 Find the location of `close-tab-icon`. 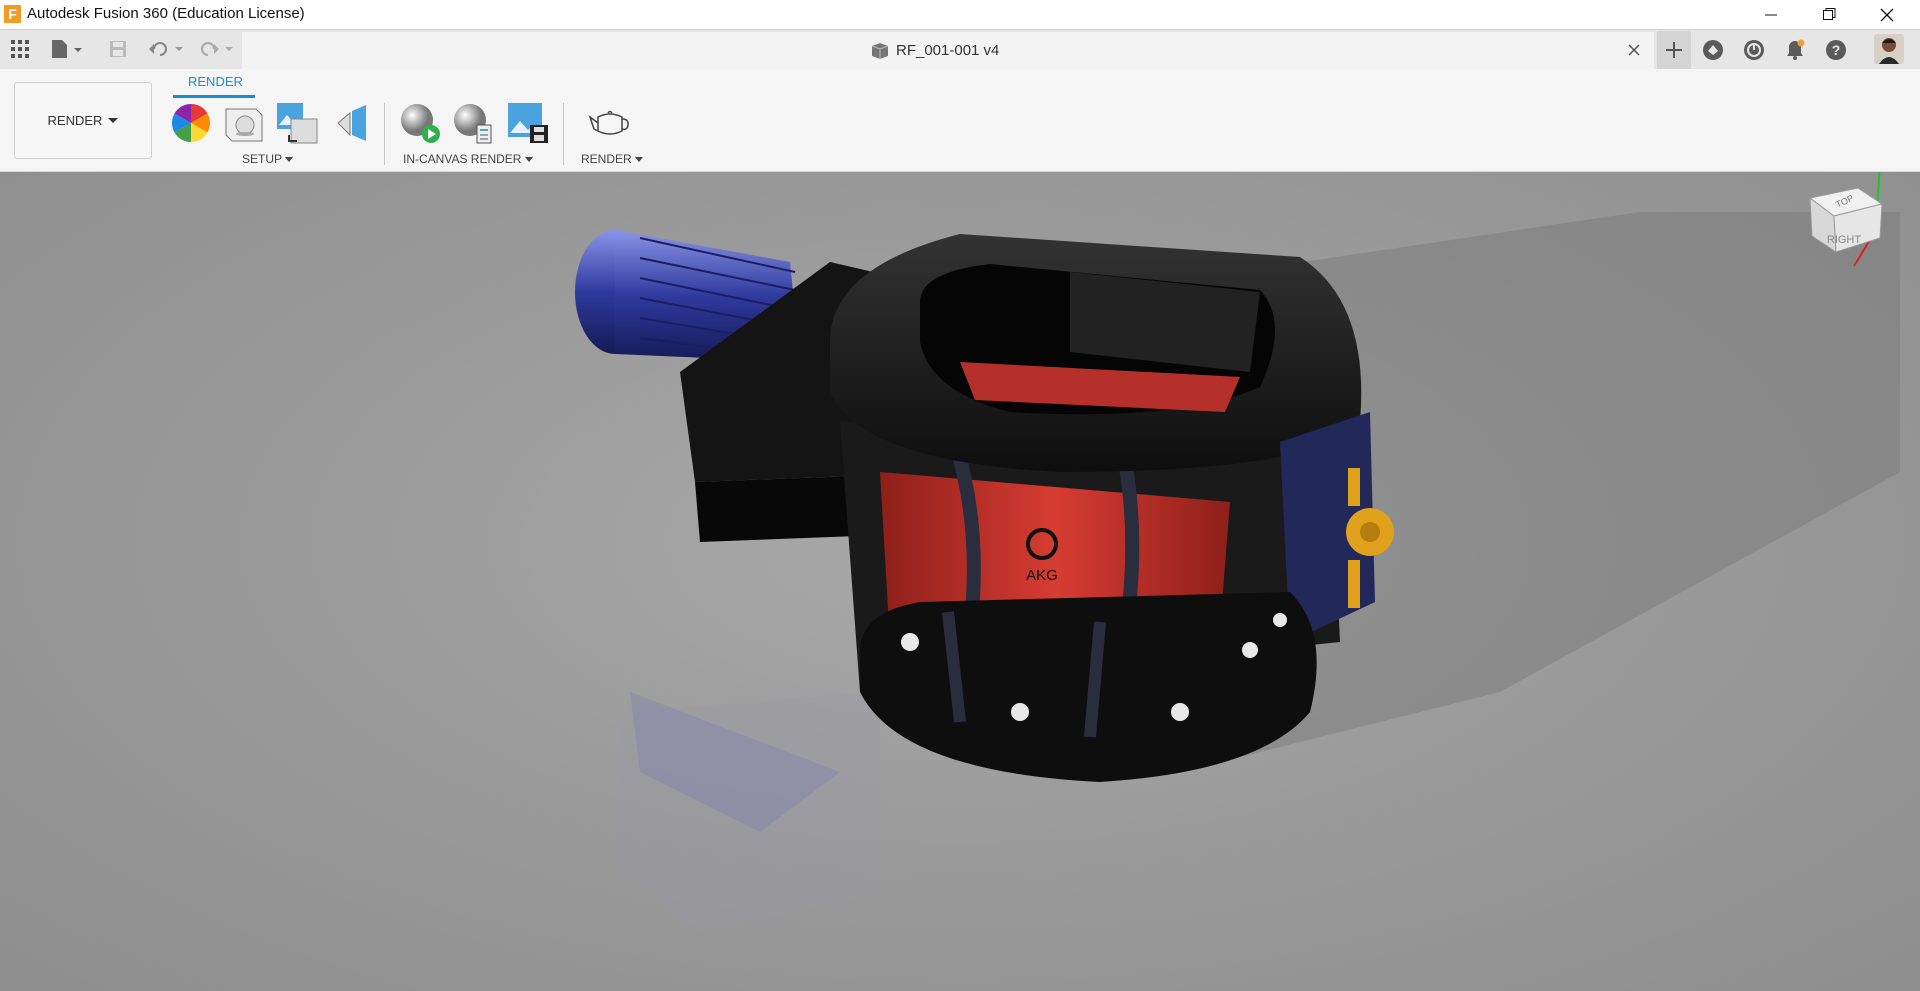

close-tab-icon is located at coordinates (1634, 50).